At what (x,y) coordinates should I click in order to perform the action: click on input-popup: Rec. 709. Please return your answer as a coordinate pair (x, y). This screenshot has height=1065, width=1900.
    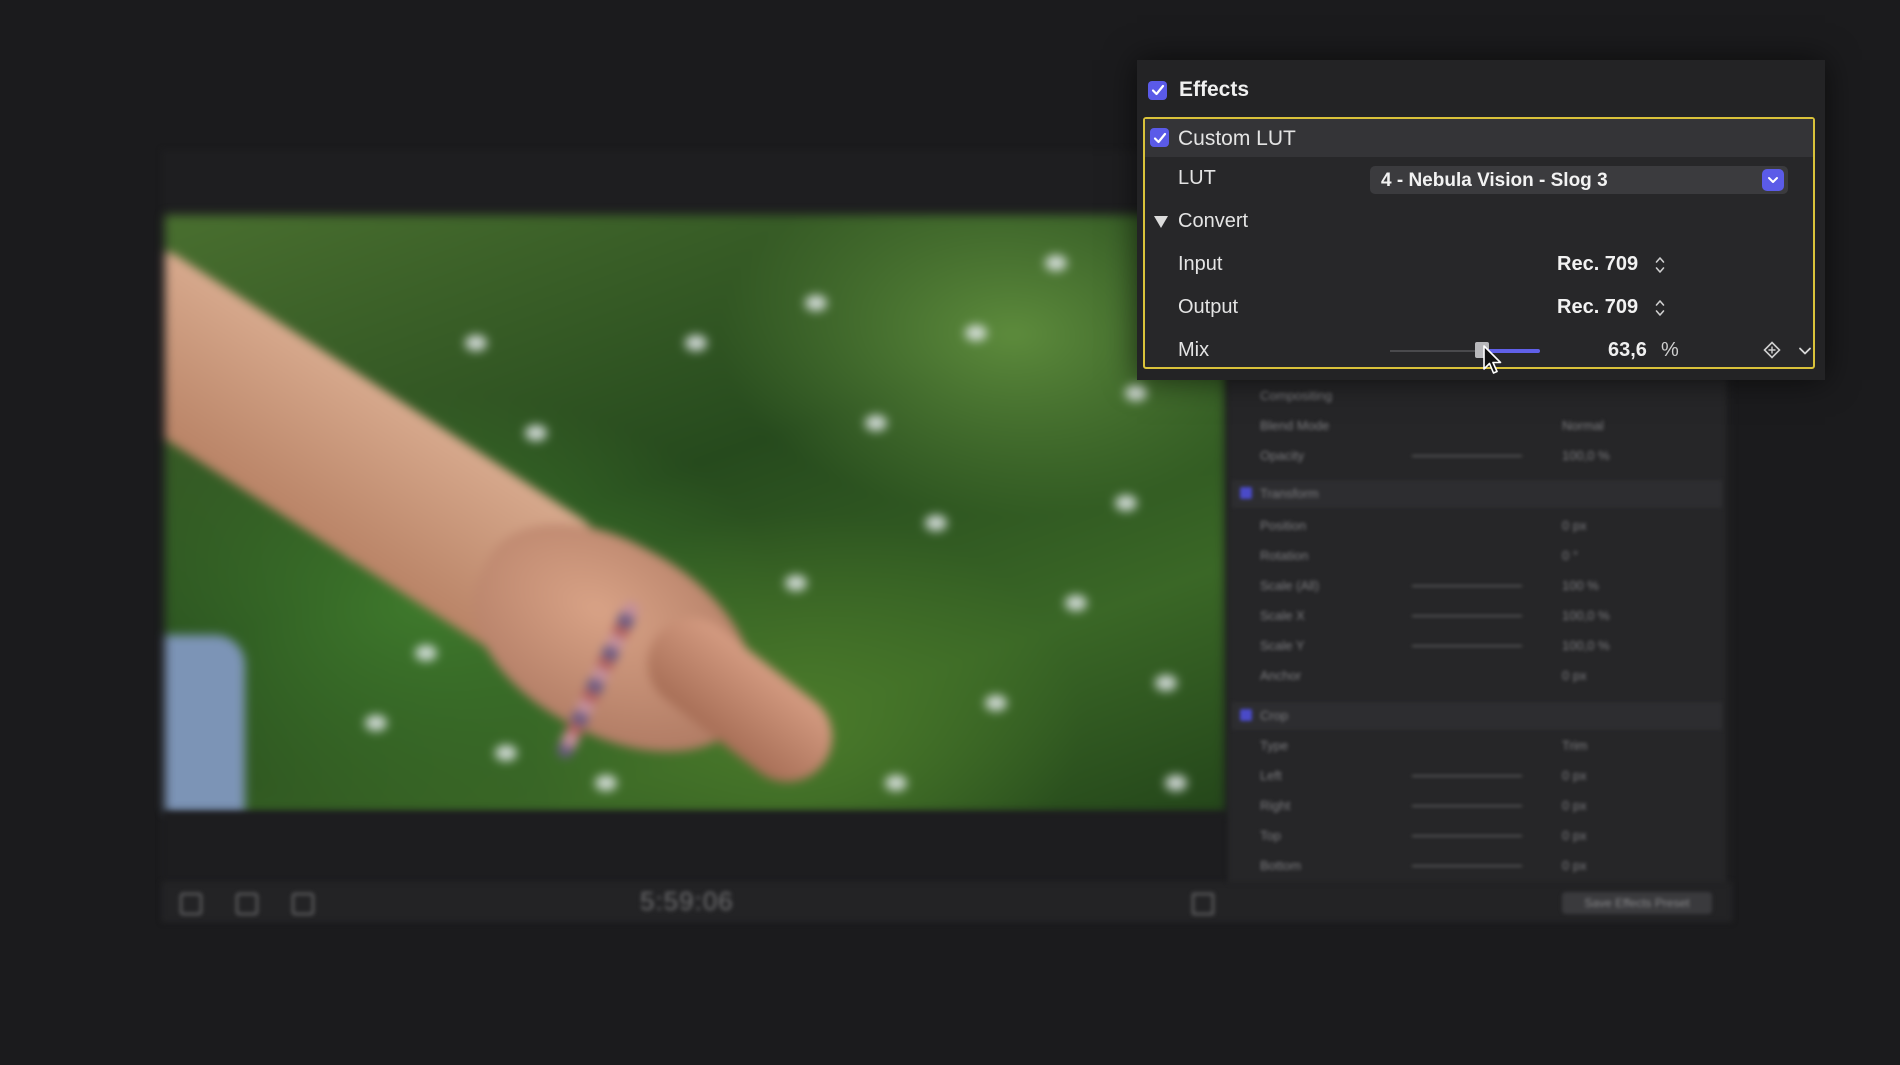
    Looking at the image, I should click on (1597, 264).